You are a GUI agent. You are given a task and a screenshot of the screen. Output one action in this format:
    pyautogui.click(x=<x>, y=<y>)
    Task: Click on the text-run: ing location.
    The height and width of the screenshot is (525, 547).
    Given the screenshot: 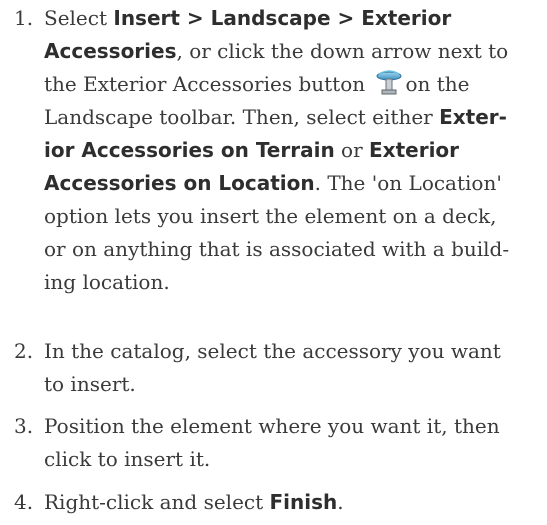 What is the action you would take?
    pyautogui.click(x=107, y=282)
    